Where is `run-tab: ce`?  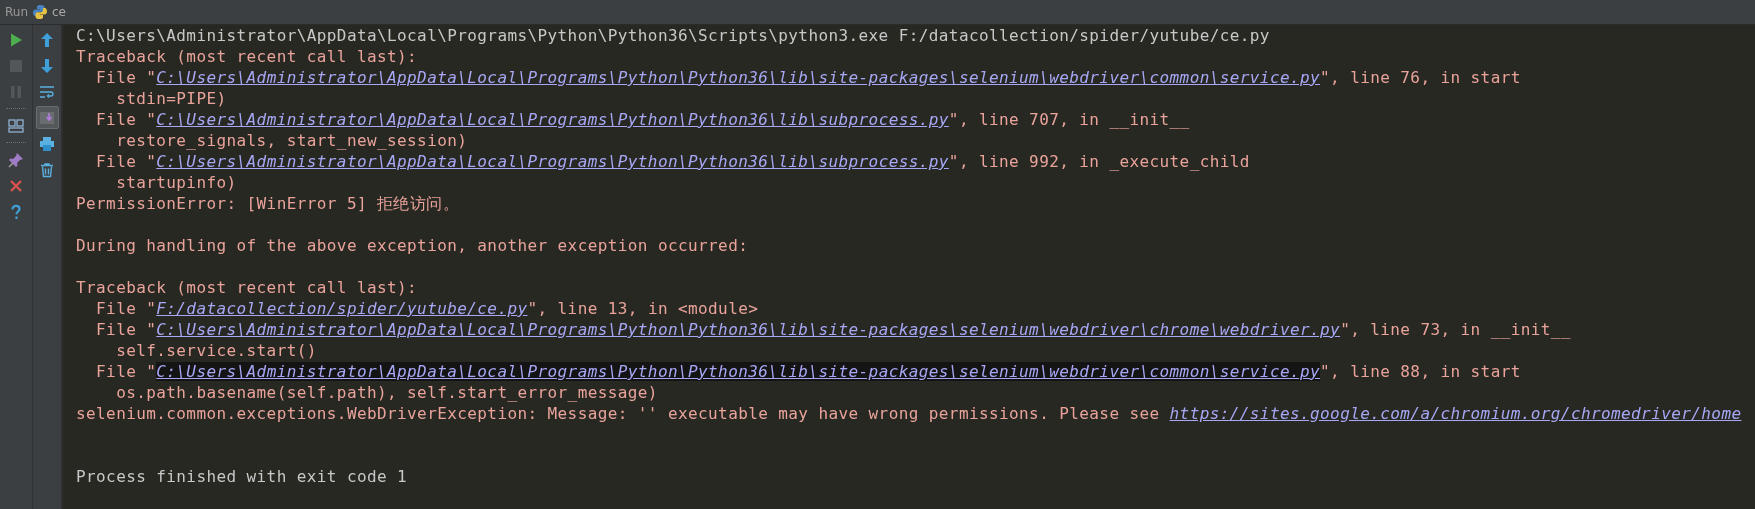 run-tab: ce is located at coordinates (49, 12).